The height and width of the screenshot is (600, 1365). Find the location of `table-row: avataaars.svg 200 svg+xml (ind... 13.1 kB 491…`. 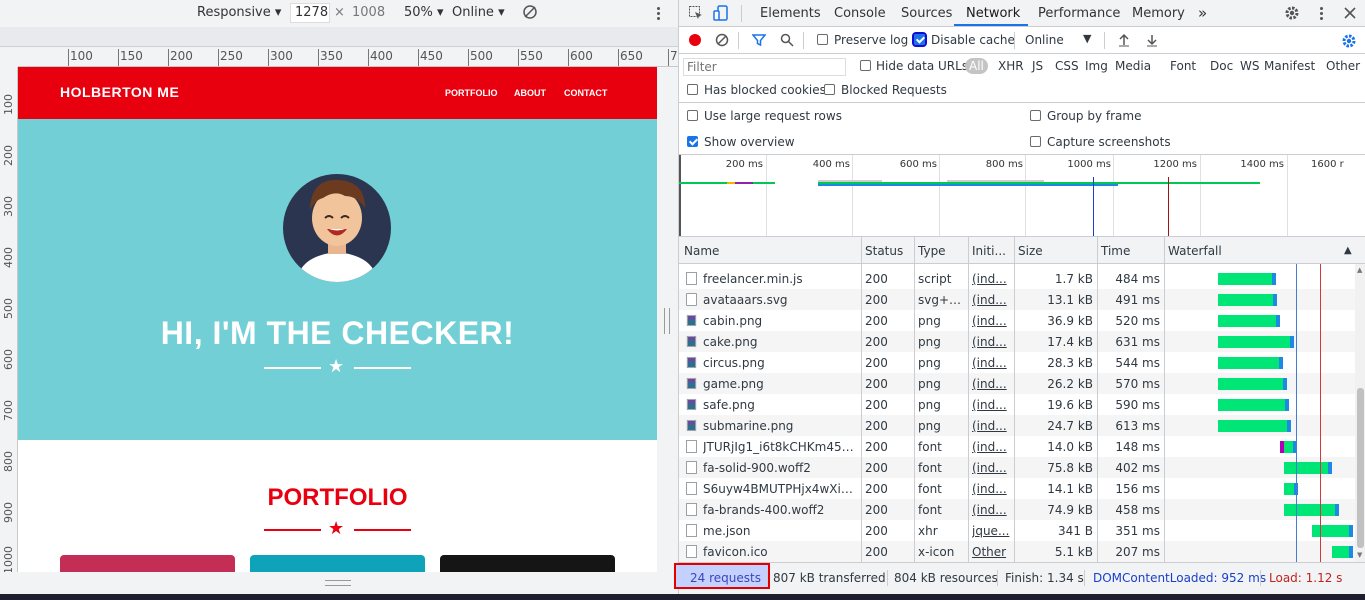

table-row: avataaars.svg 200 svg+xml (ind... 13.1 kB 491… is located at coordinates (1022, 299).